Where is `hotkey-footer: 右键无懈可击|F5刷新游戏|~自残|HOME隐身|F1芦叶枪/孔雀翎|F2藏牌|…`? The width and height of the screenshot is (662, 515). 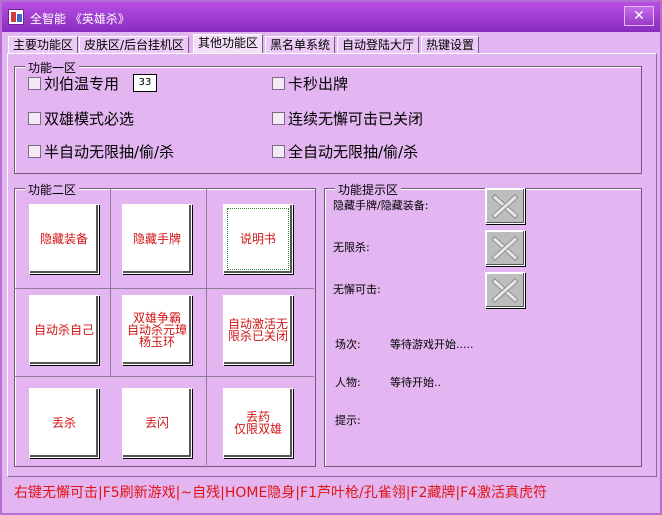
hotkey-footer: 右键无懈可击|F5刷新游戏|~自残|HOME隐身|F1芦叶枪/孔雀翎|F2藏牌|… is located at coordinates (281, 493).